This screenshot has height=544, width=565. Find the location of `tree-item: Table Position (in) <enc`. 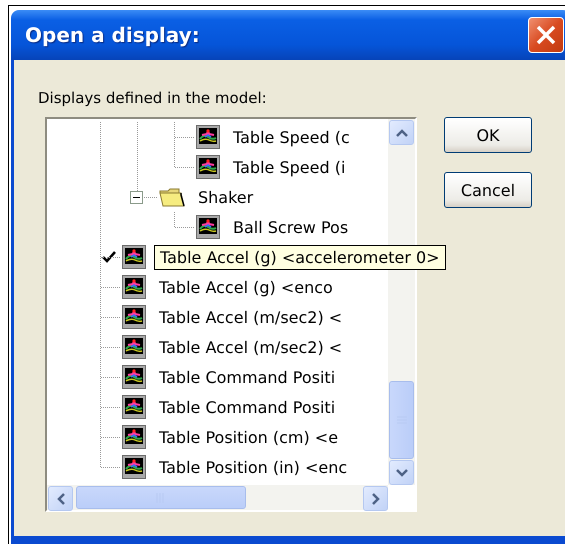

tree-item: Table Position (in) <enc is located at coordinates (253, 467).